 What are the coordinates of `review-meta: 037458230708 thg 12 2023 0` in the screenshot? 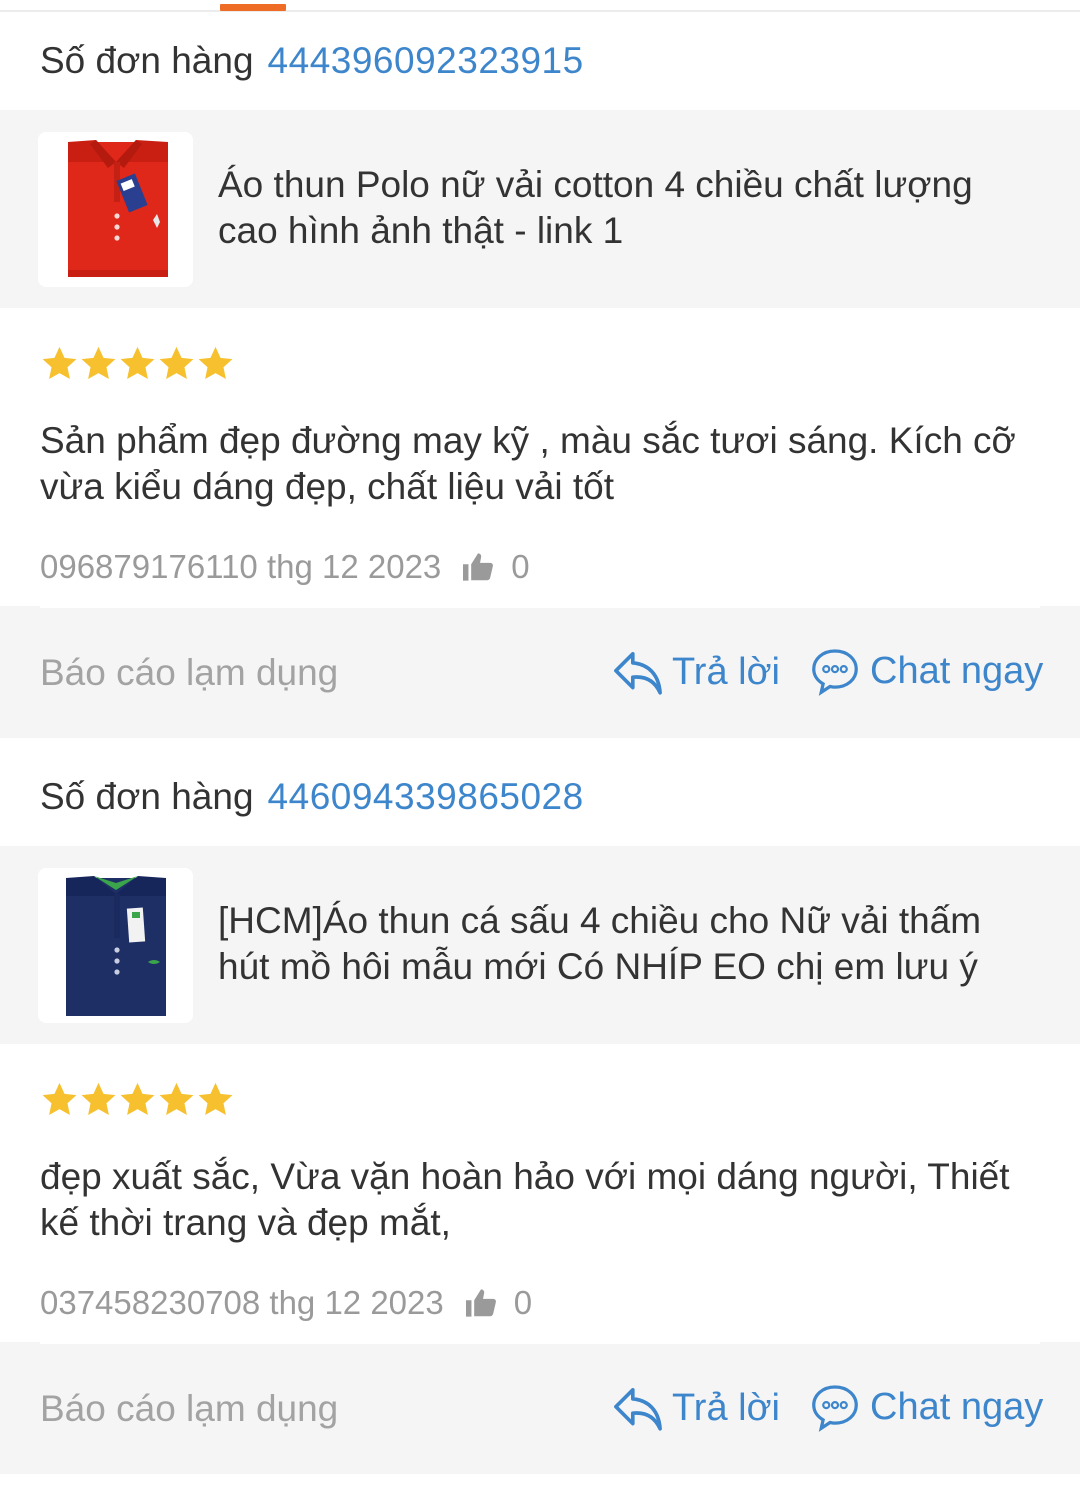 It's located at (286, 1303).